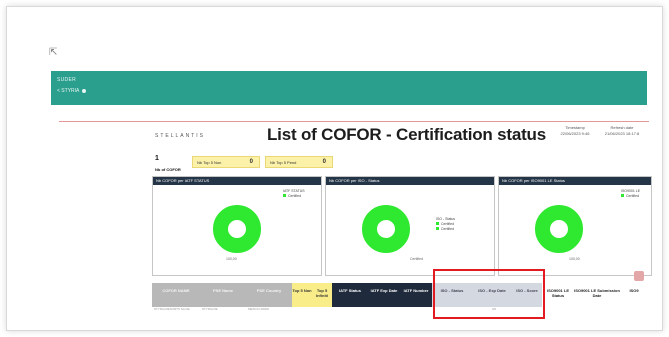 This screenshot has height=337, width=669. I want to click on cursor-icon: ⇱, so click(53, 52).